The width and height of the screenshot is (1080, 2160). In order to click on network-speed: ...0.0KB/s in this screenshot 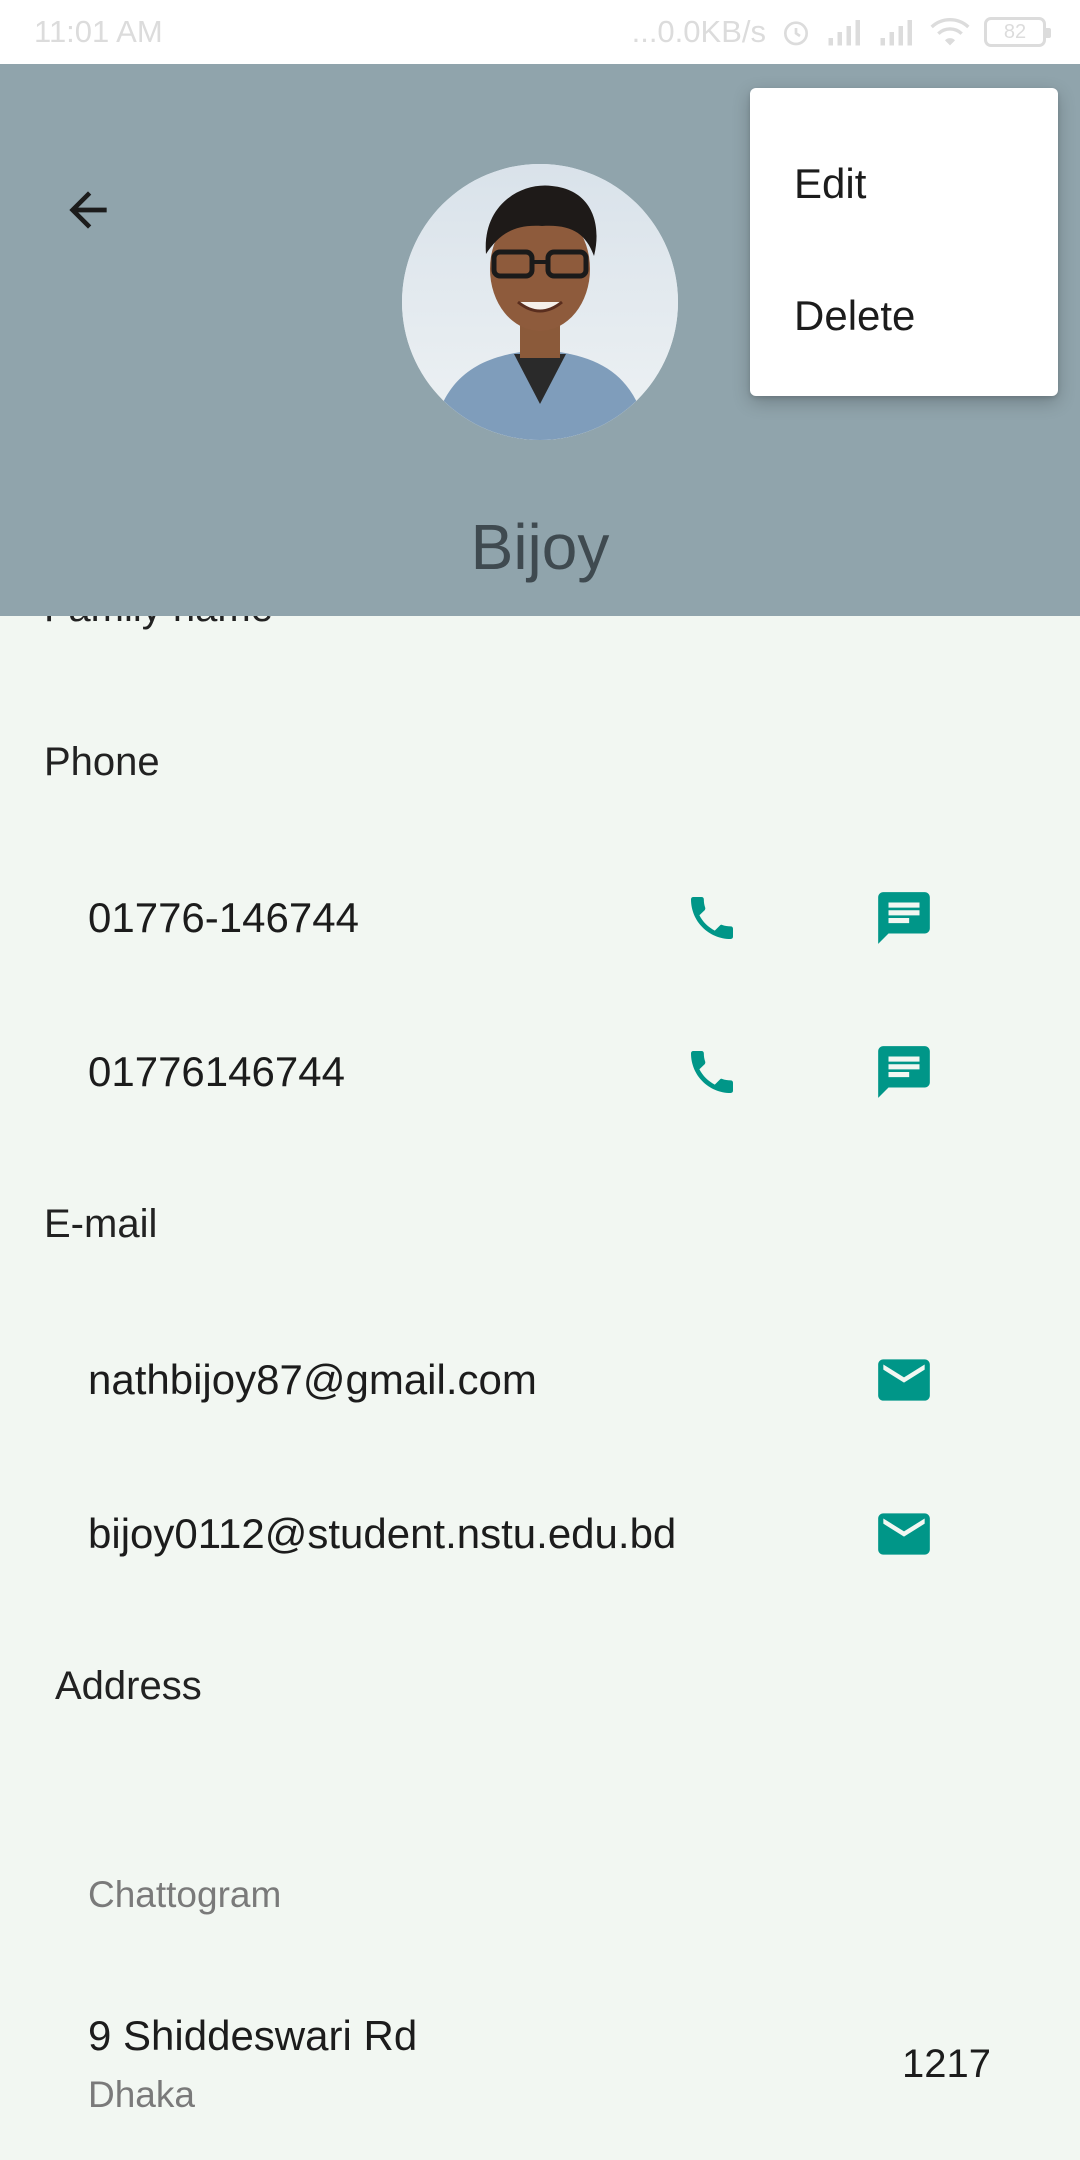, I will do `click(698, 31)`.